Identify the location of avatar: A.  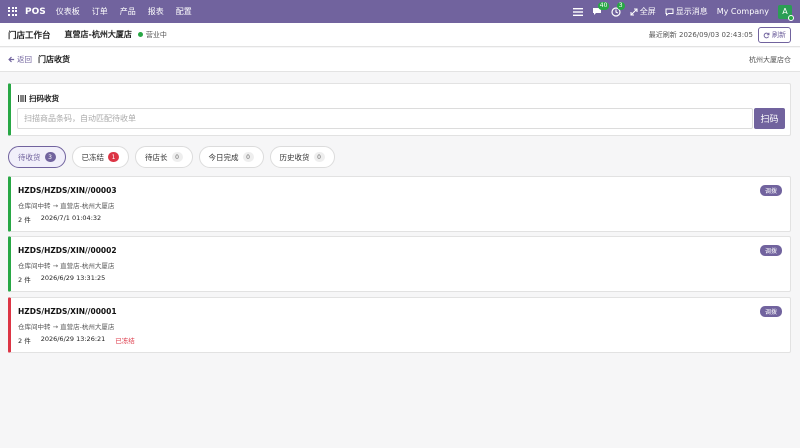
(786, 12).